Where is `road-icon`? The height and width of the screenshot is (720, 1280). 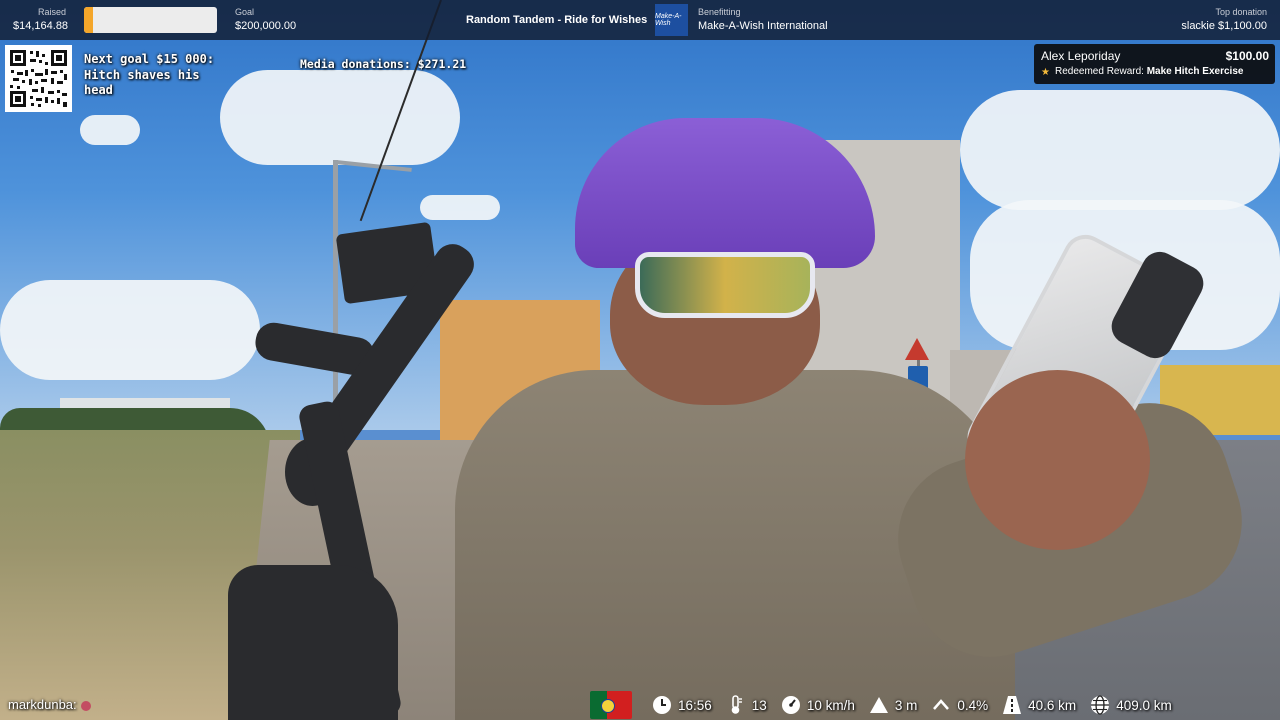
road-icon is located at coordinates (1012, 705).